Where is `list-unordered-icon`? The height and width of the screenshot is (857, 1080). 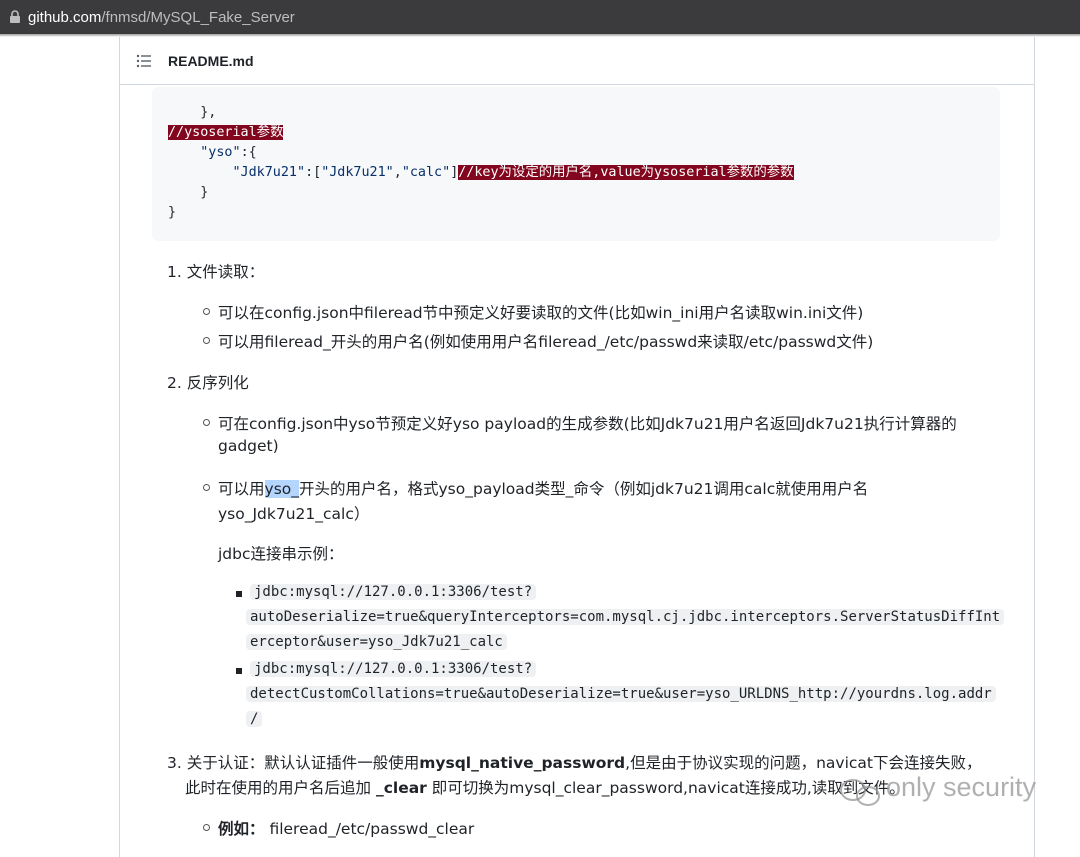 list-unordered-icon is located at coordinates (144, 61).